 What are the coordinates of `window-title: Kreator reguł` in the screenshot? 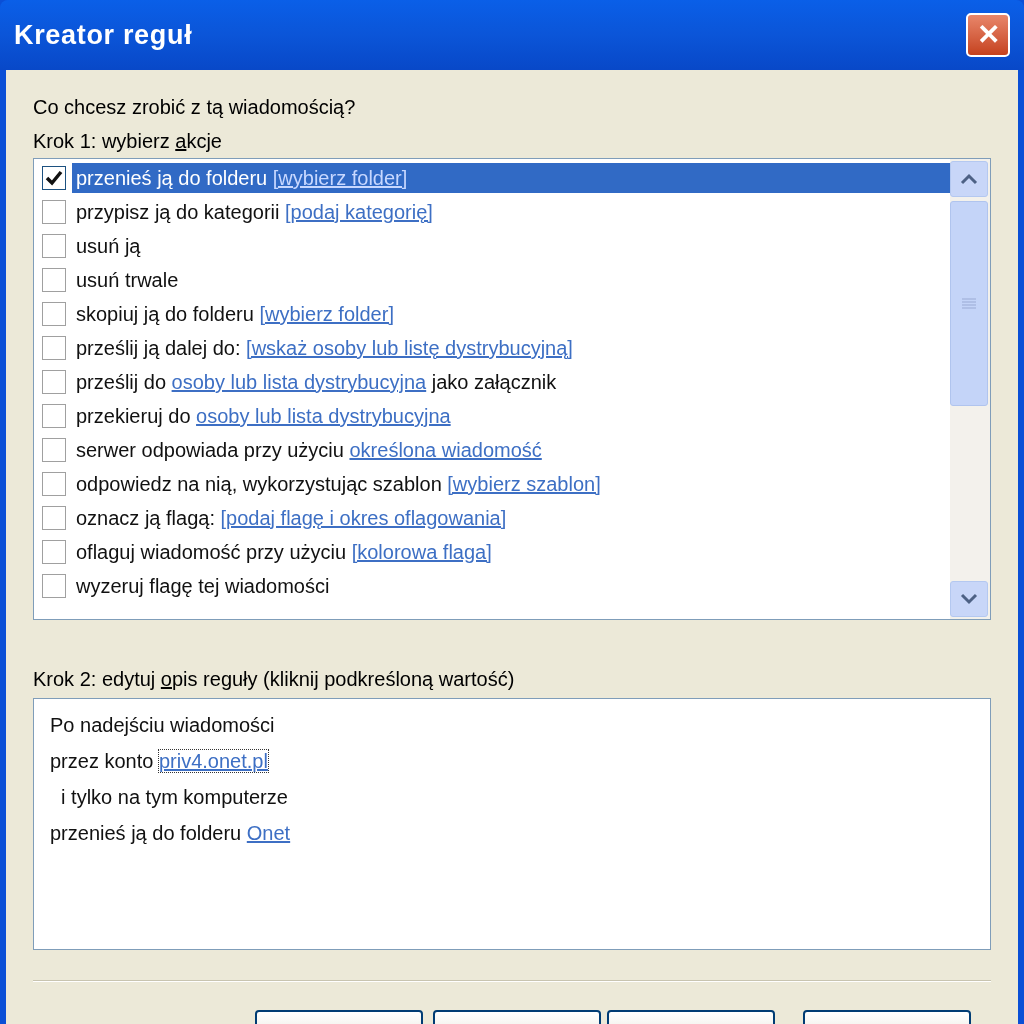 It's located at (103, 35).